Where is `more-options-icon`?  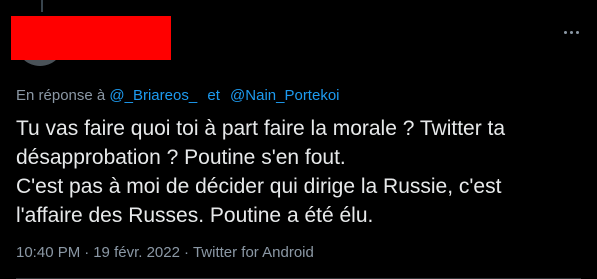
more-options-icon is located at coordinates (571, 32).